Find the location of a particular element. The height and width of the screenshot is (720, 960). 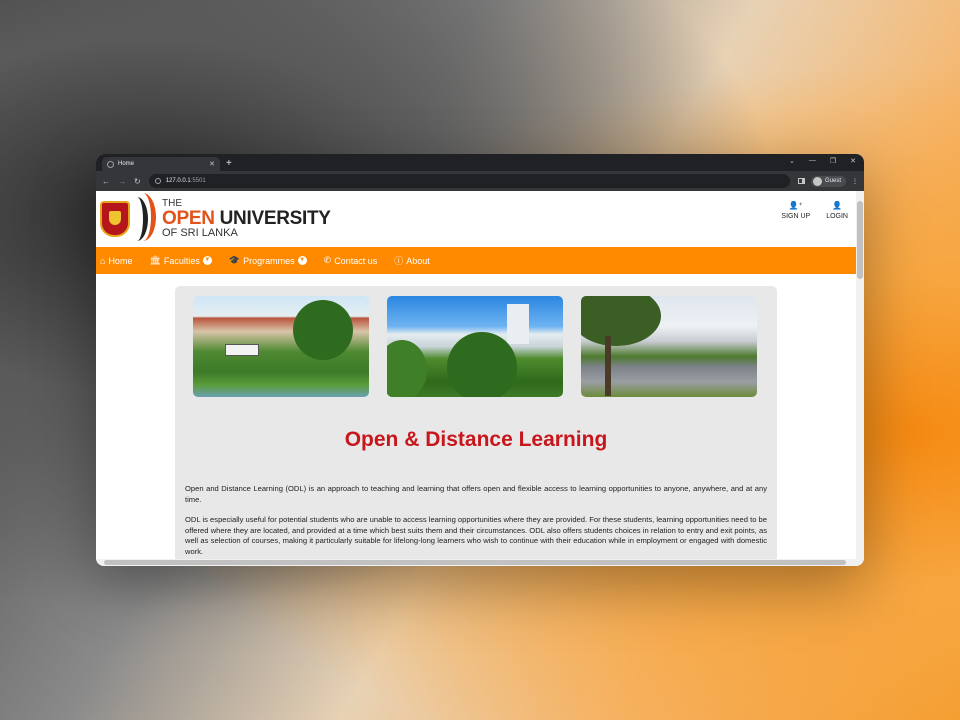

info-icon: ⓘ is located at coordinates (399, 261).